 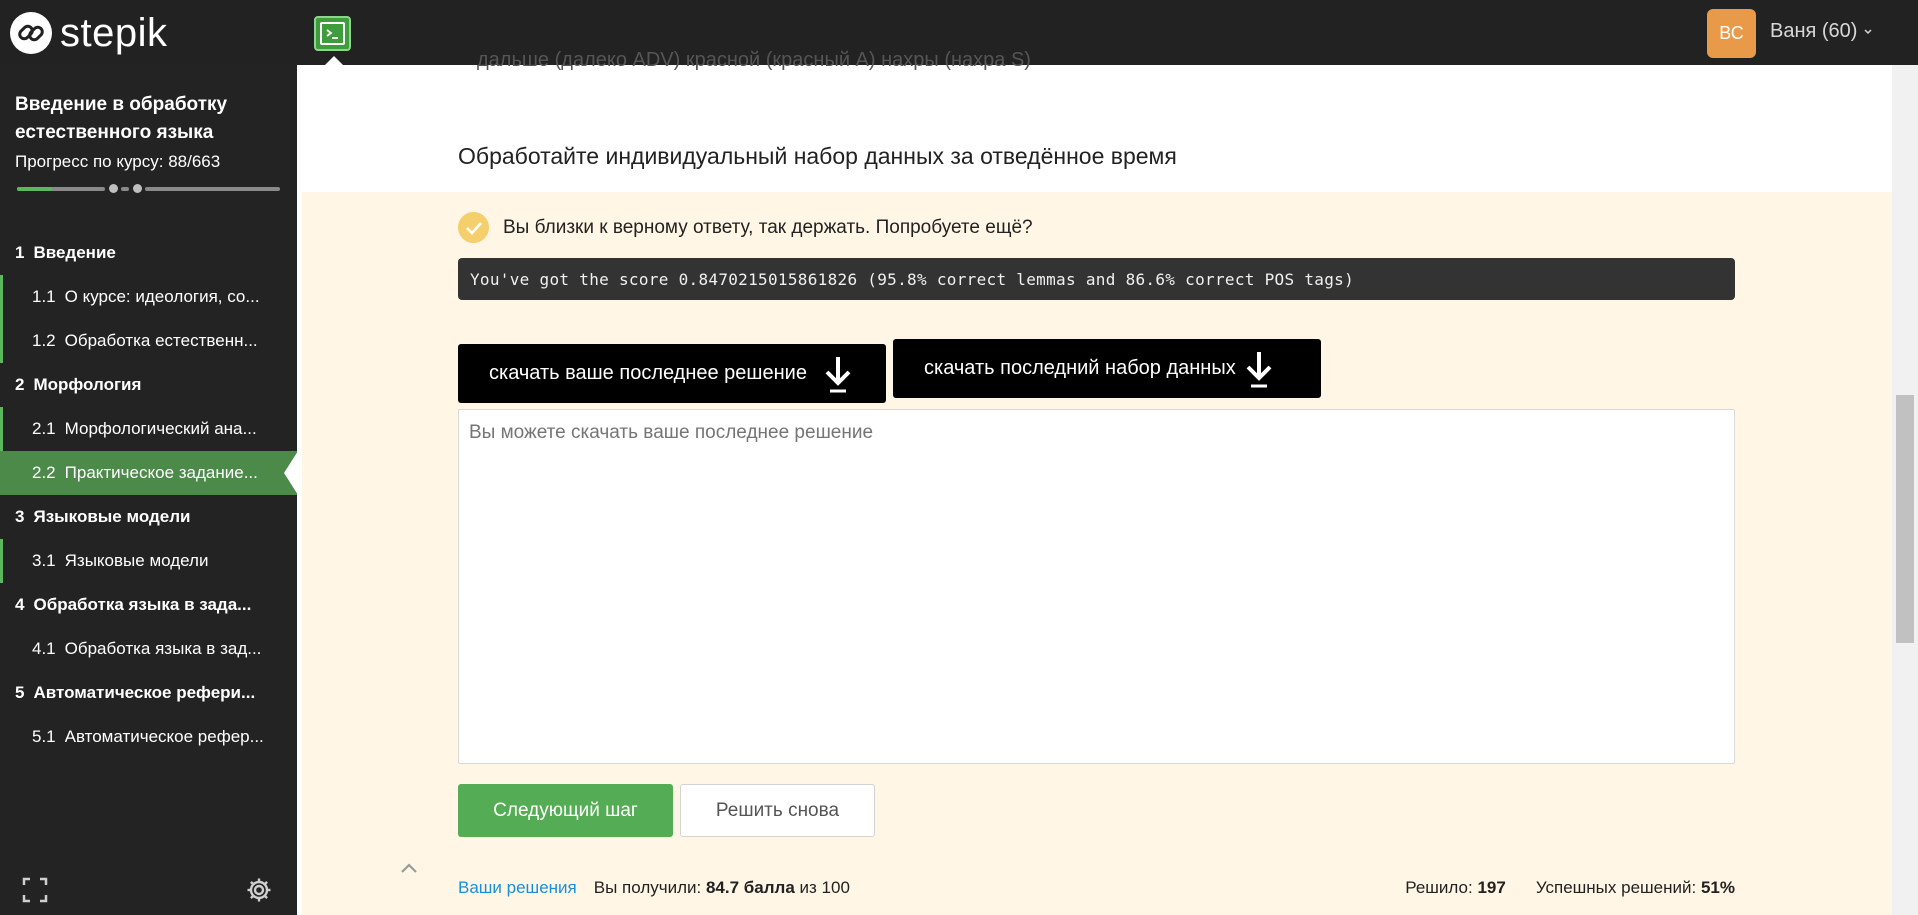 What do you see at coordinates (148, 253) in the screenshot?
I see `toc-module-1: 1 Введение` at bounding box center [148, 253].